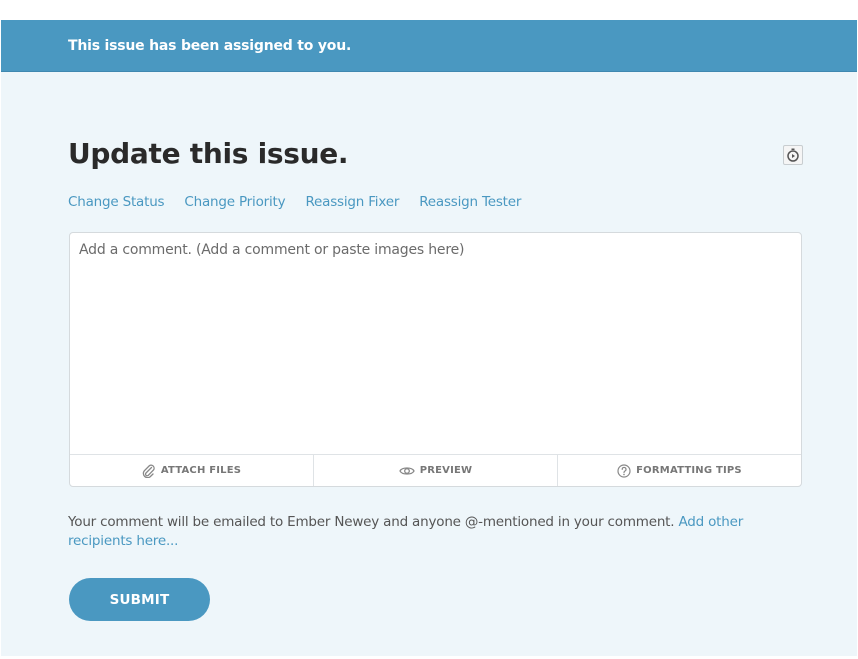 Image resolution: width=858 pixels, height=659 pixels. I want to click on formatting-tips-label: FORMATTING TIPS, so click(689, 470).